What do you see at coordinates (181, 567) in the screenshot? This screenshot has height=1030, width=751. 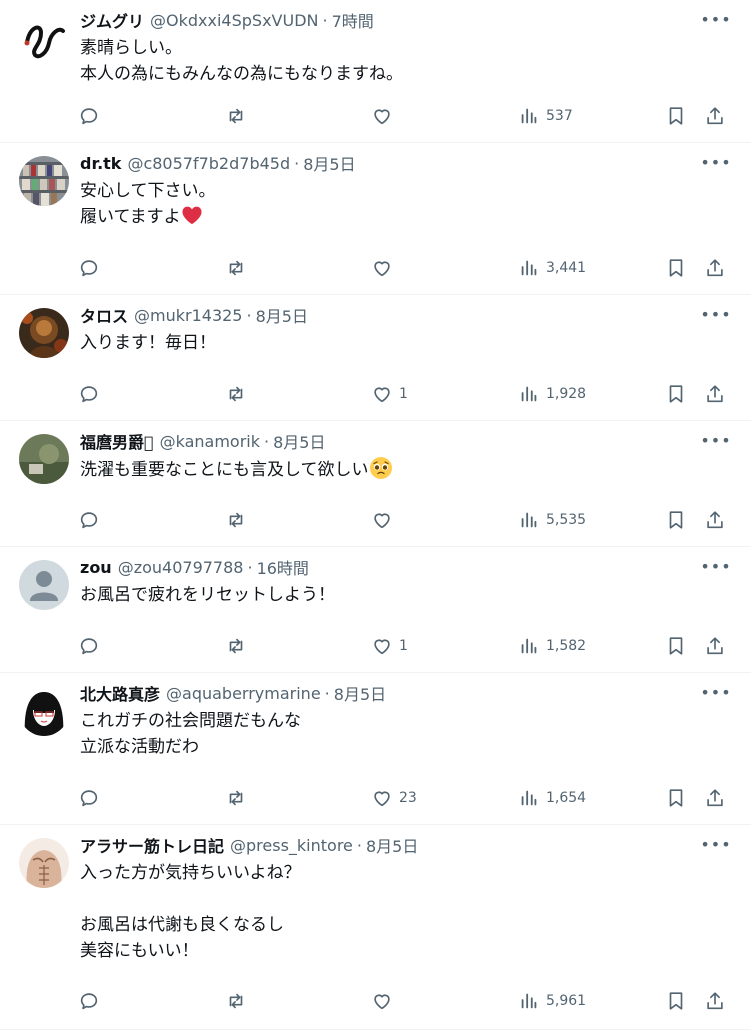 I see `user-handle: @zou40797788` at bounding box center [181, 567].